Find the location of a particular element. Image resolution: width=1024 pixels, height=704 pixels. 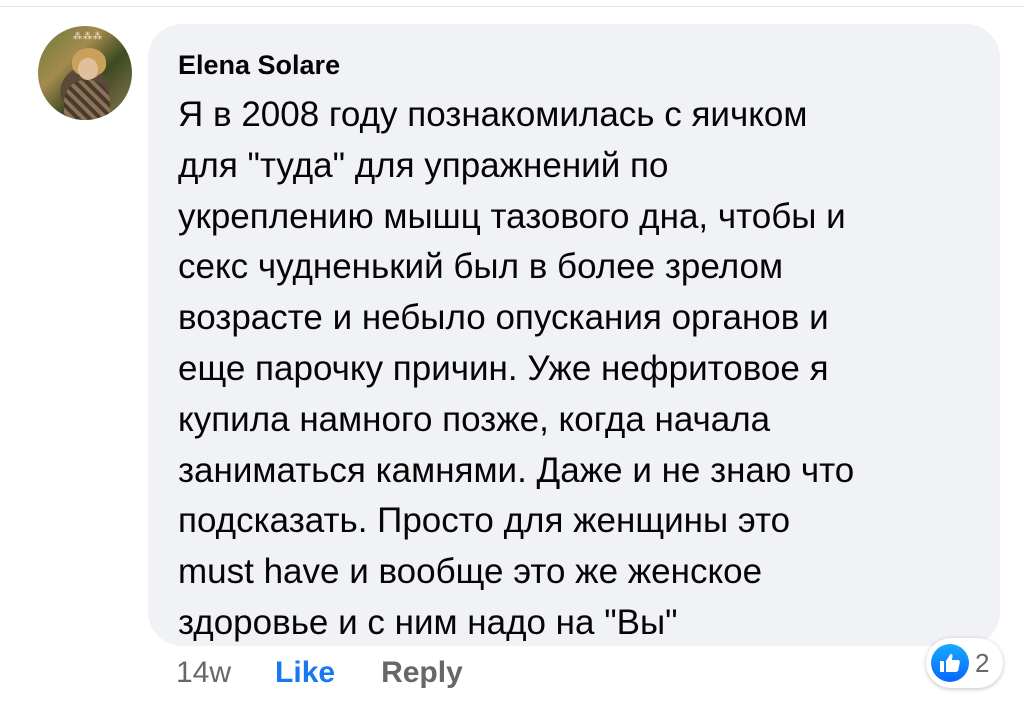

comment-actions: 14w Like Reply is located at coordinates (319, 673).